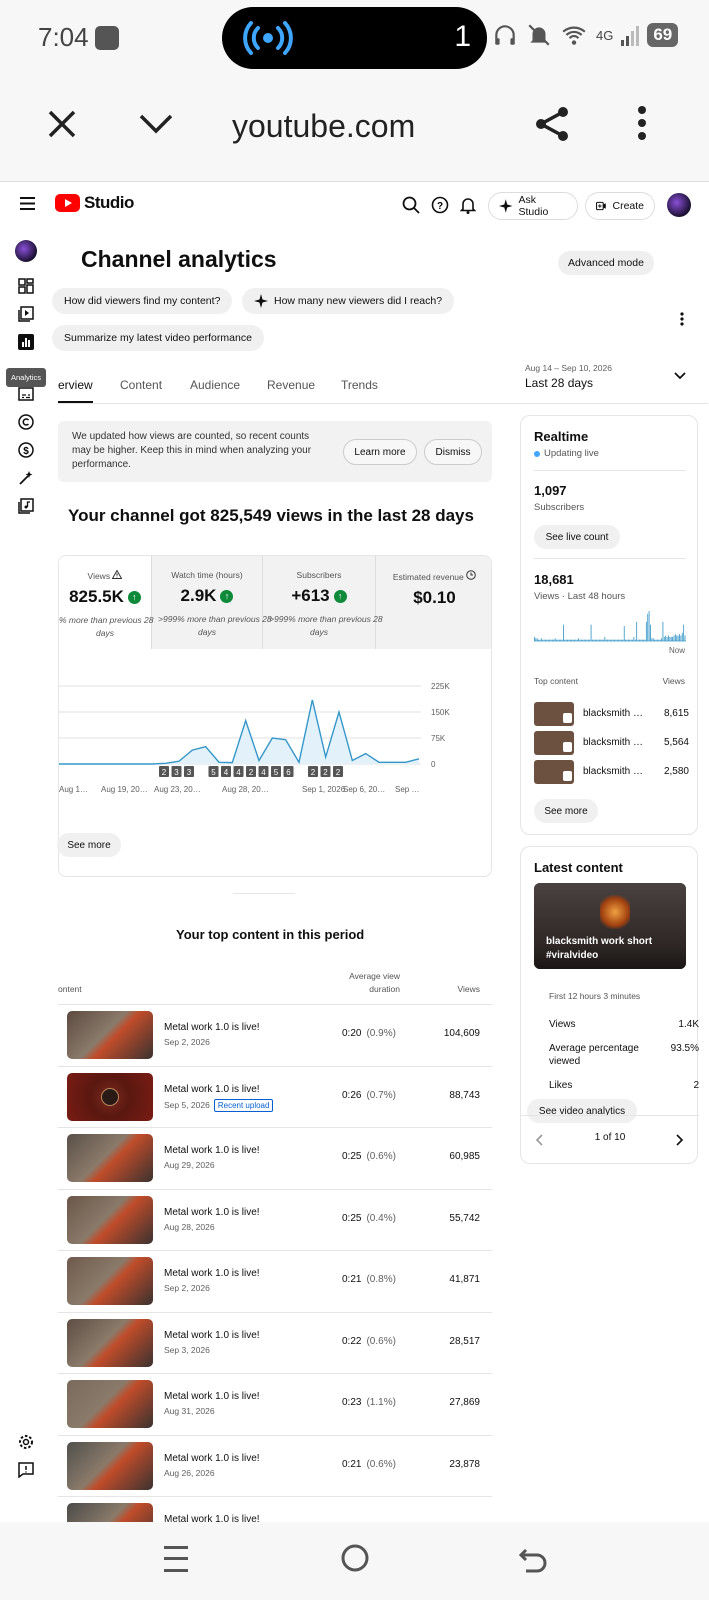 The height and width of the screenshot is (1600, 709). I want to click on realtime-item: blacksmith … 2,580, so click(611, 772).